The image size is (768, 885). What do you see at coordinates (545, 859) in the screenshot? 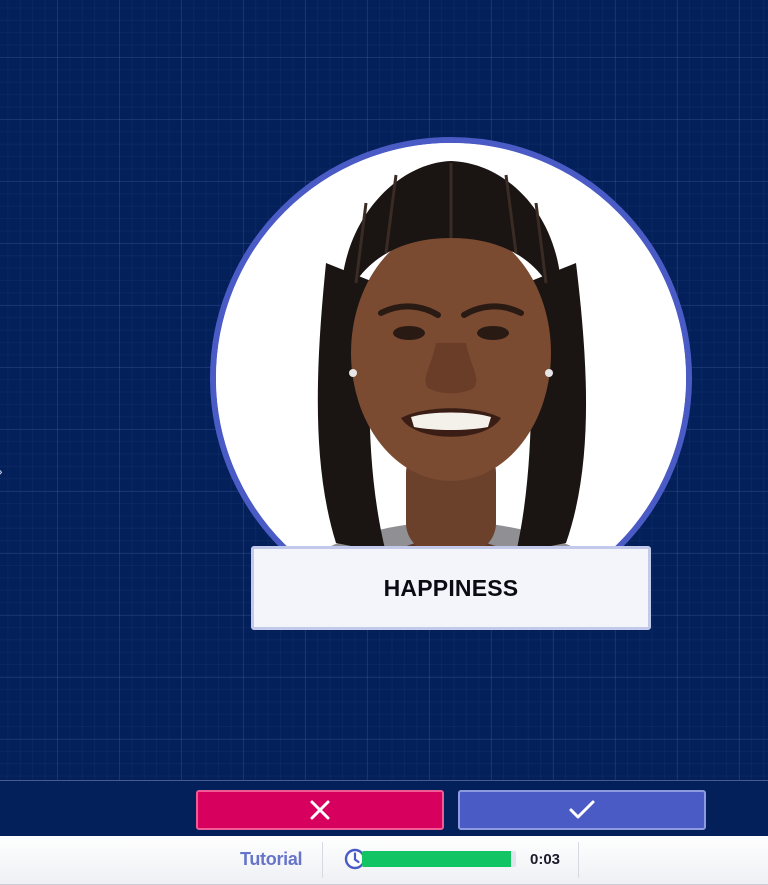
I see `timer-value: 0:03` at bounding box center [545, 859].